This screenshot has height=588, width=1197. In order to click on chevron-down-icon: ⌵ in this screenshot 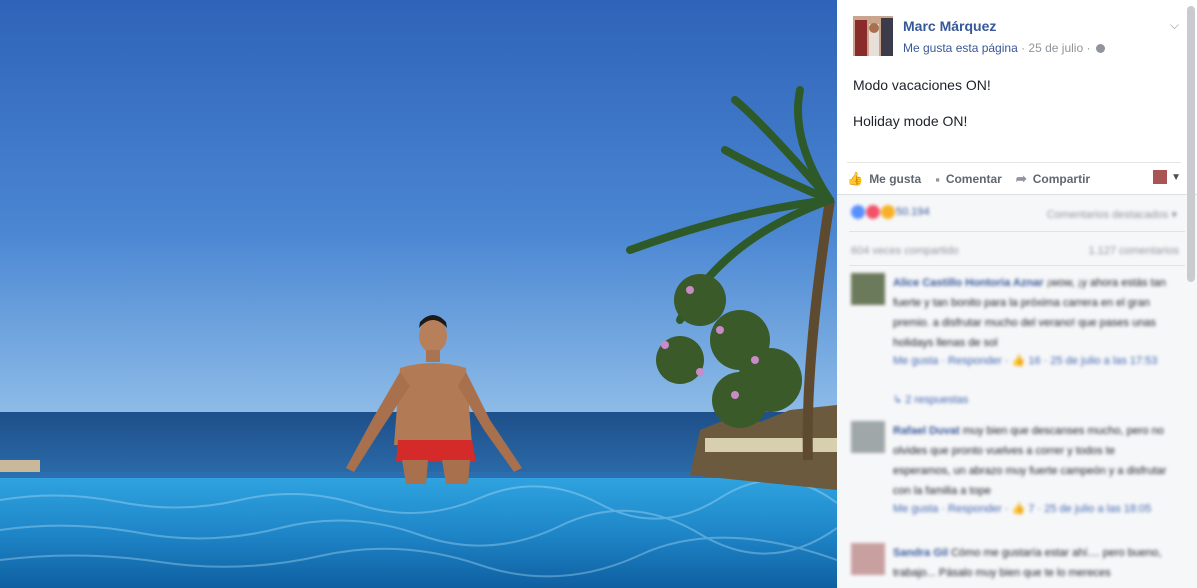, I will do `click(1174, 25)`.